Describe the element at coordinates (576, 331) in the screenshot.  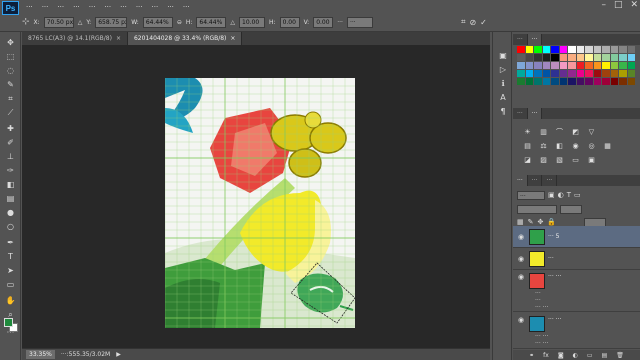
I see `layer-row-2: ◉ ··· ··· ··· ··· ··· ···` at that location.